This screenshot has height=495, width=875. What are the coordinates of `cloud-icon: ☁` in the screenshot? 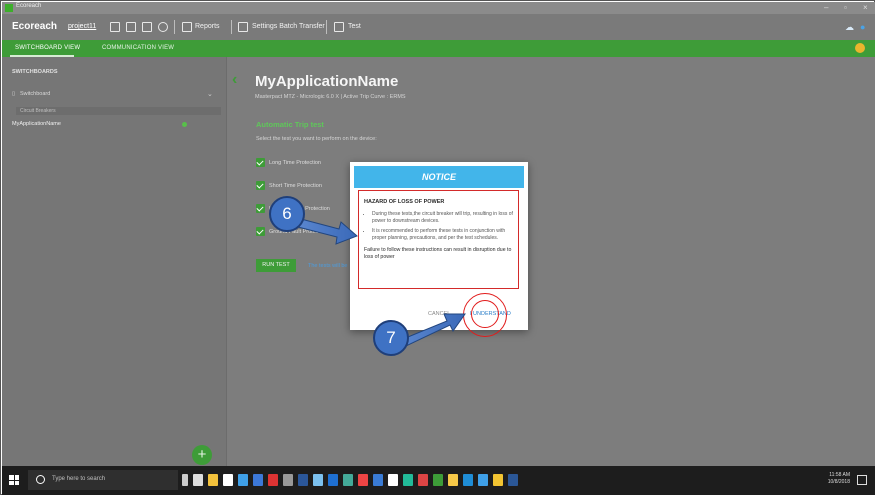 It's located at (849, 27).